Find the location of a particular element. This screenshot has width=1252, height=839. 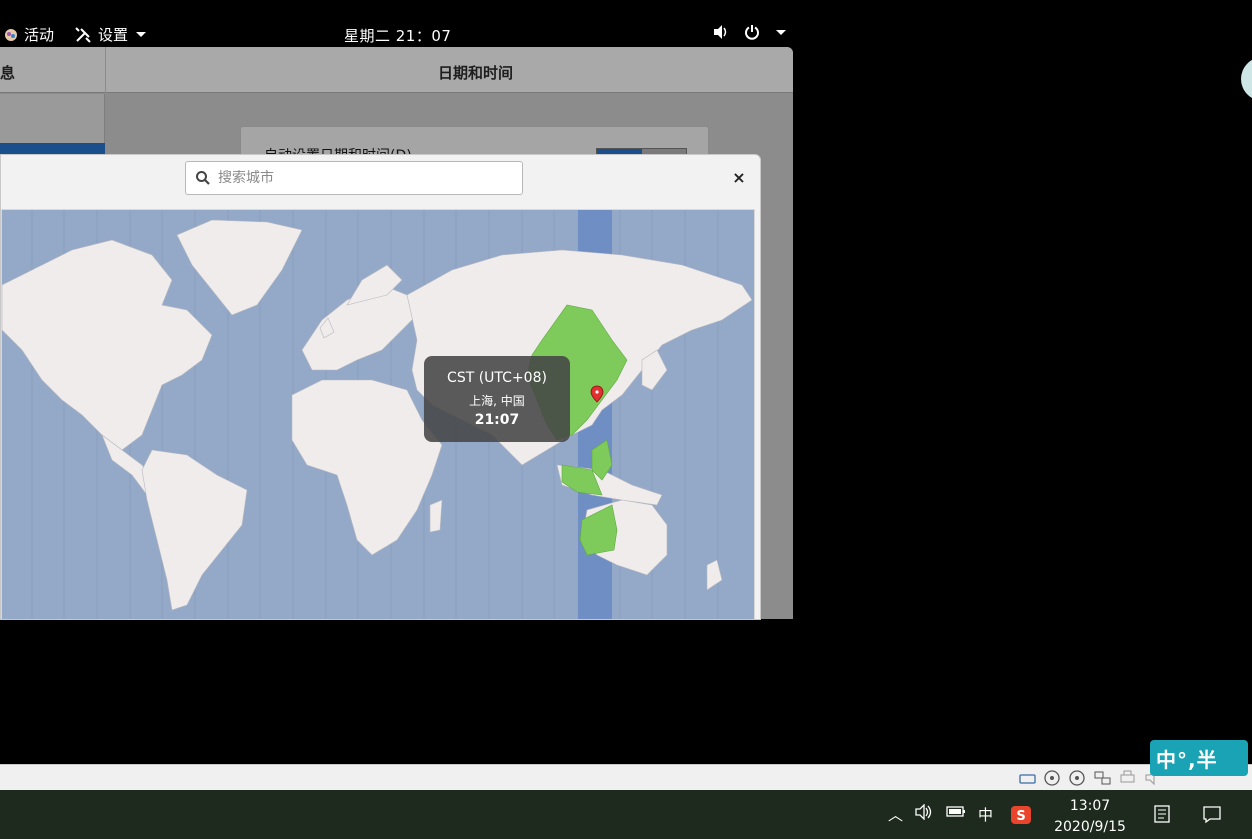

search-icon is located at coordinates (203, 178).